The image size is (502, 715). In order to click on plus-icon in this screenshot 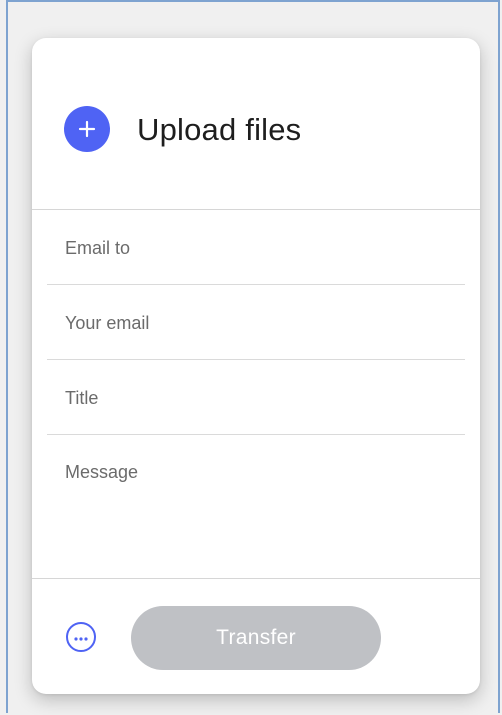, I will do `click(87, 129)`.